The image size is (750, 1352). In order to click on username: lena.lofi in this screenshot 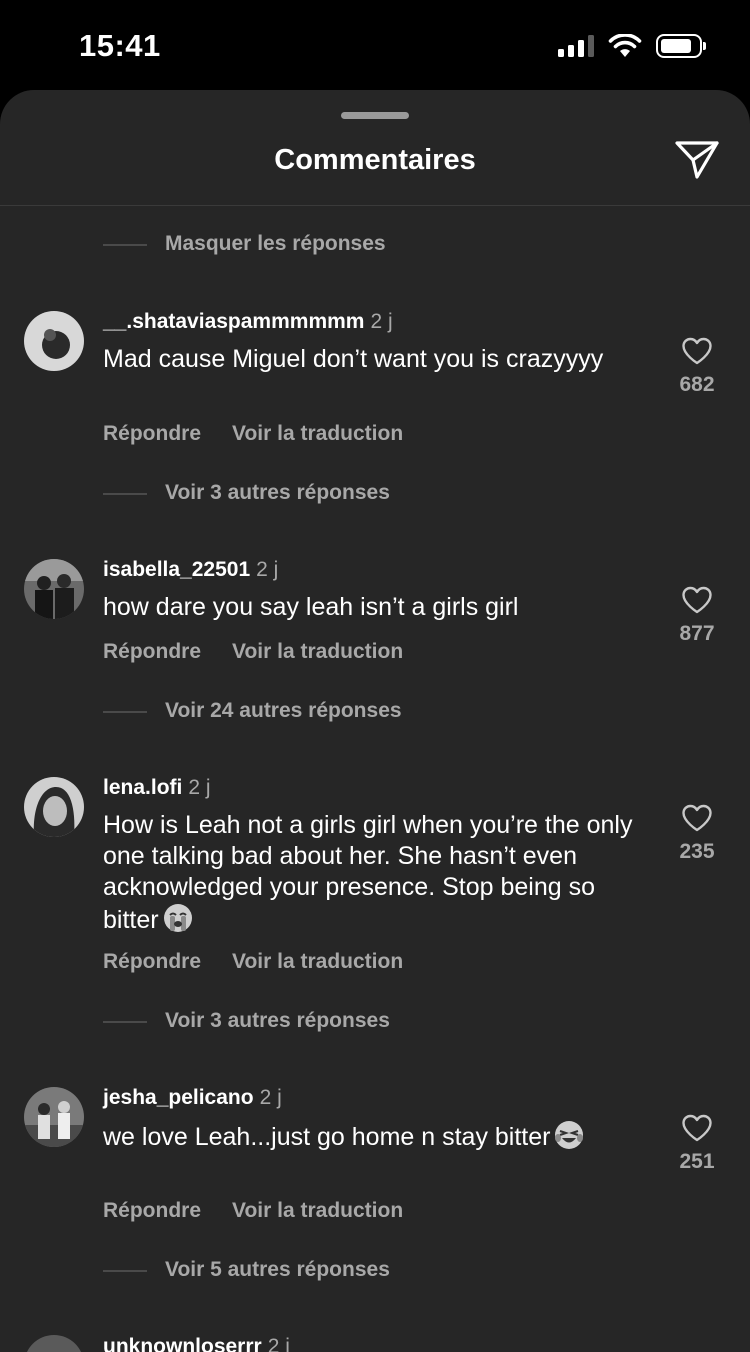, I will do `click(142, 787)`.